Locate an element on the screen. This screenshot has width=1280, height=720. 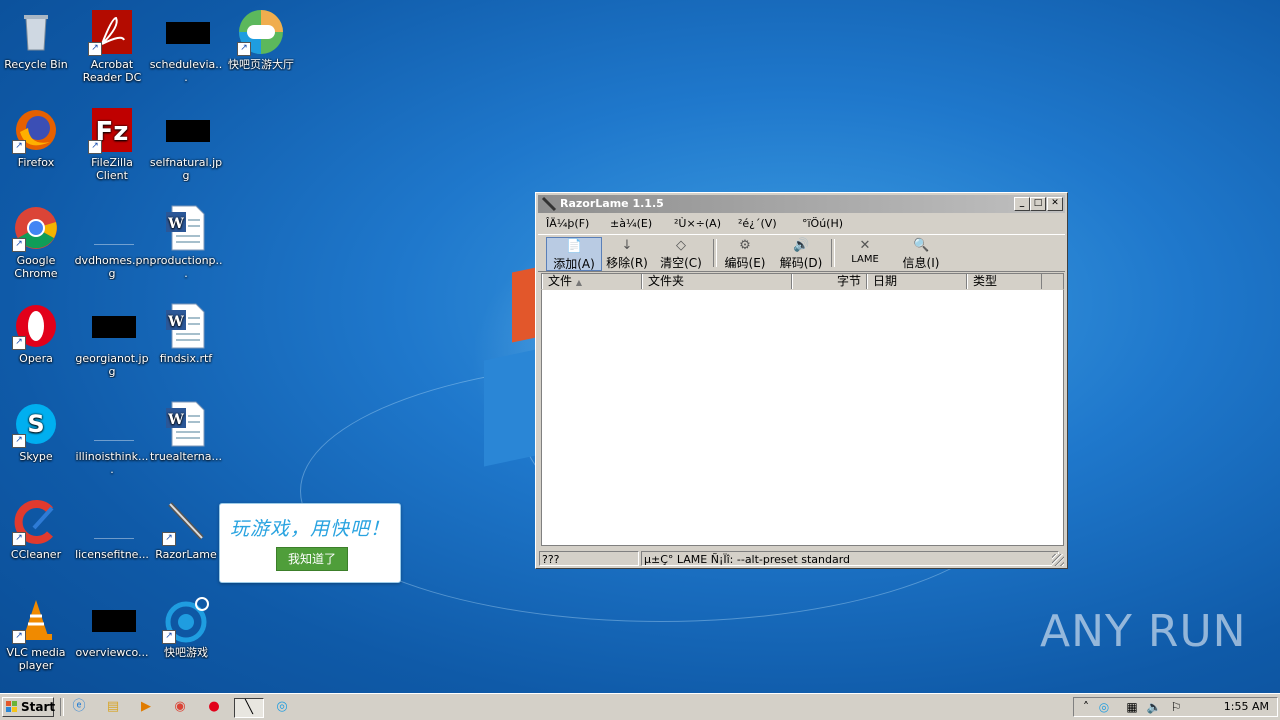
desktop-icon-findsix: W findsix.rtf is located at coordinates (186, 333).